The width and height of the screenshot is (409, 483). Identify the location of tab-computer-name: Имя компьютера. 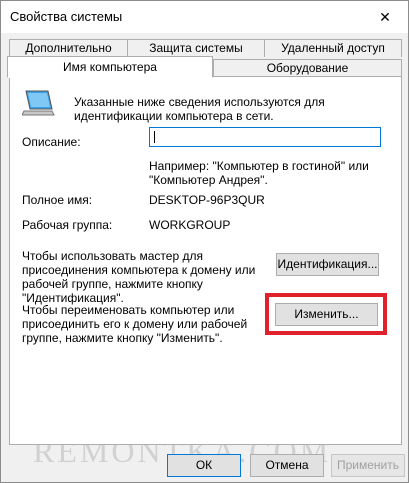
(110, 67).